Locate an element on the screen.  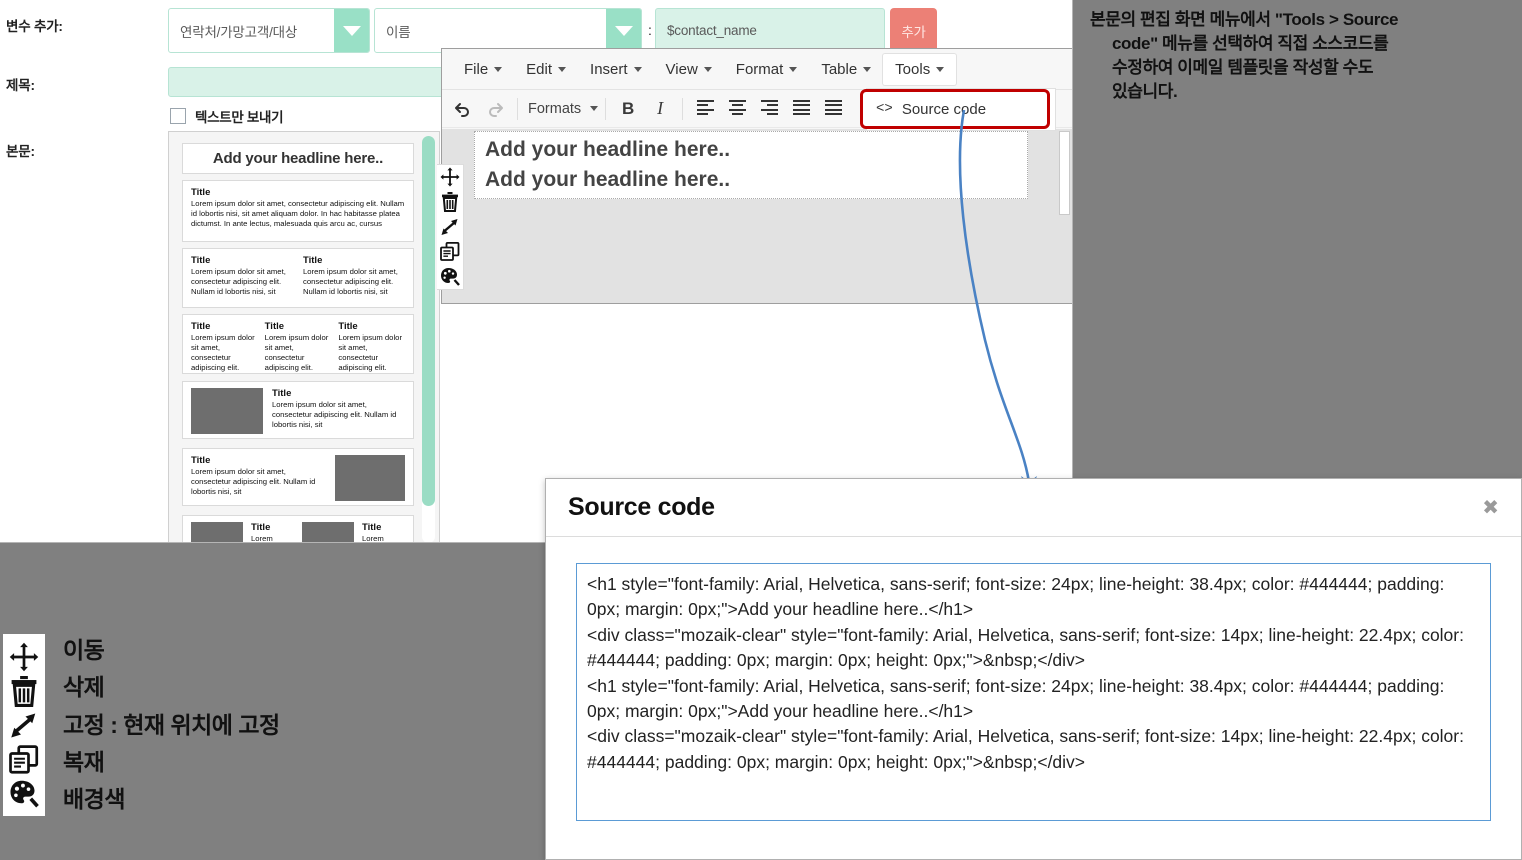
menu-edit-label: Edit is located at coordinates (539, 69).